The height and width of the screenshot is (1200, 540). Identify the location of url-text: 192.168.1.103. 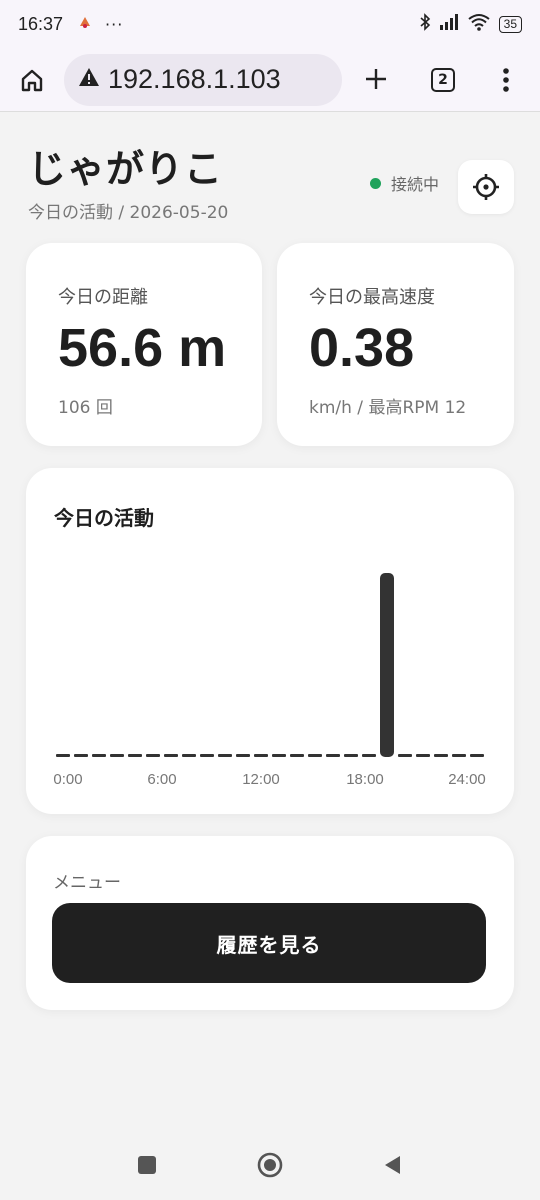
(194, 79).